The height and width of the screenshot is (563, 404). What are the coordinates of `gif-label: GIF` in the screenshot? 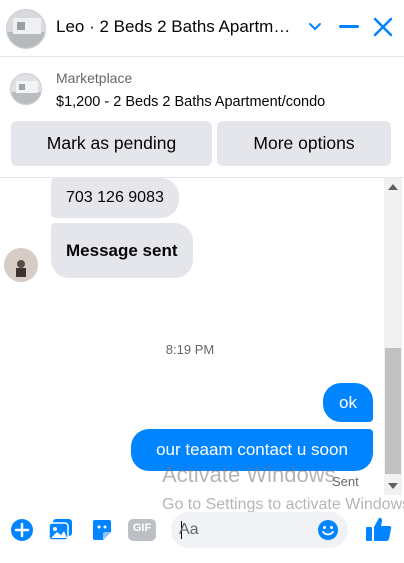 It's located at (142, 528).